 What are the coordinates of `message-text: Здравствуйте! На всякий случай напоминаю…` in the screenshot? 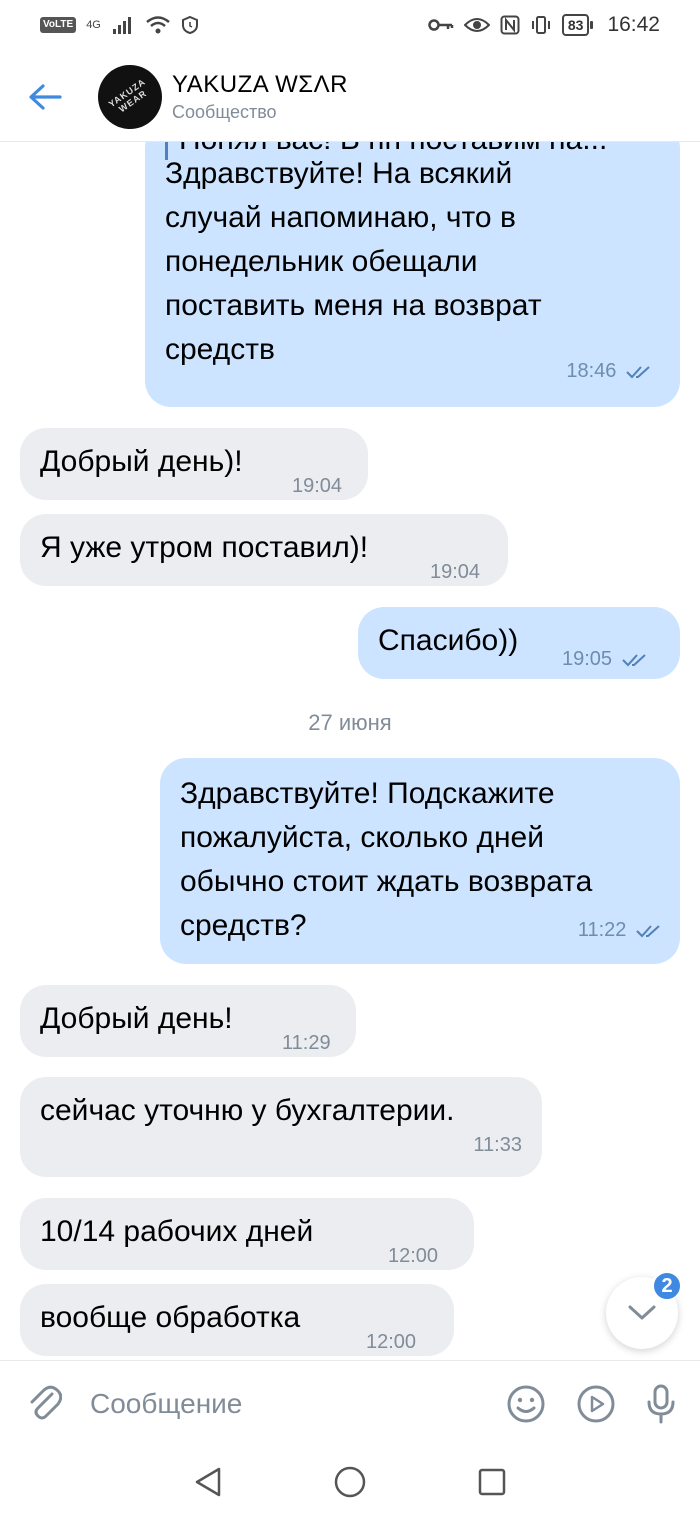 It's located at (415, 262).